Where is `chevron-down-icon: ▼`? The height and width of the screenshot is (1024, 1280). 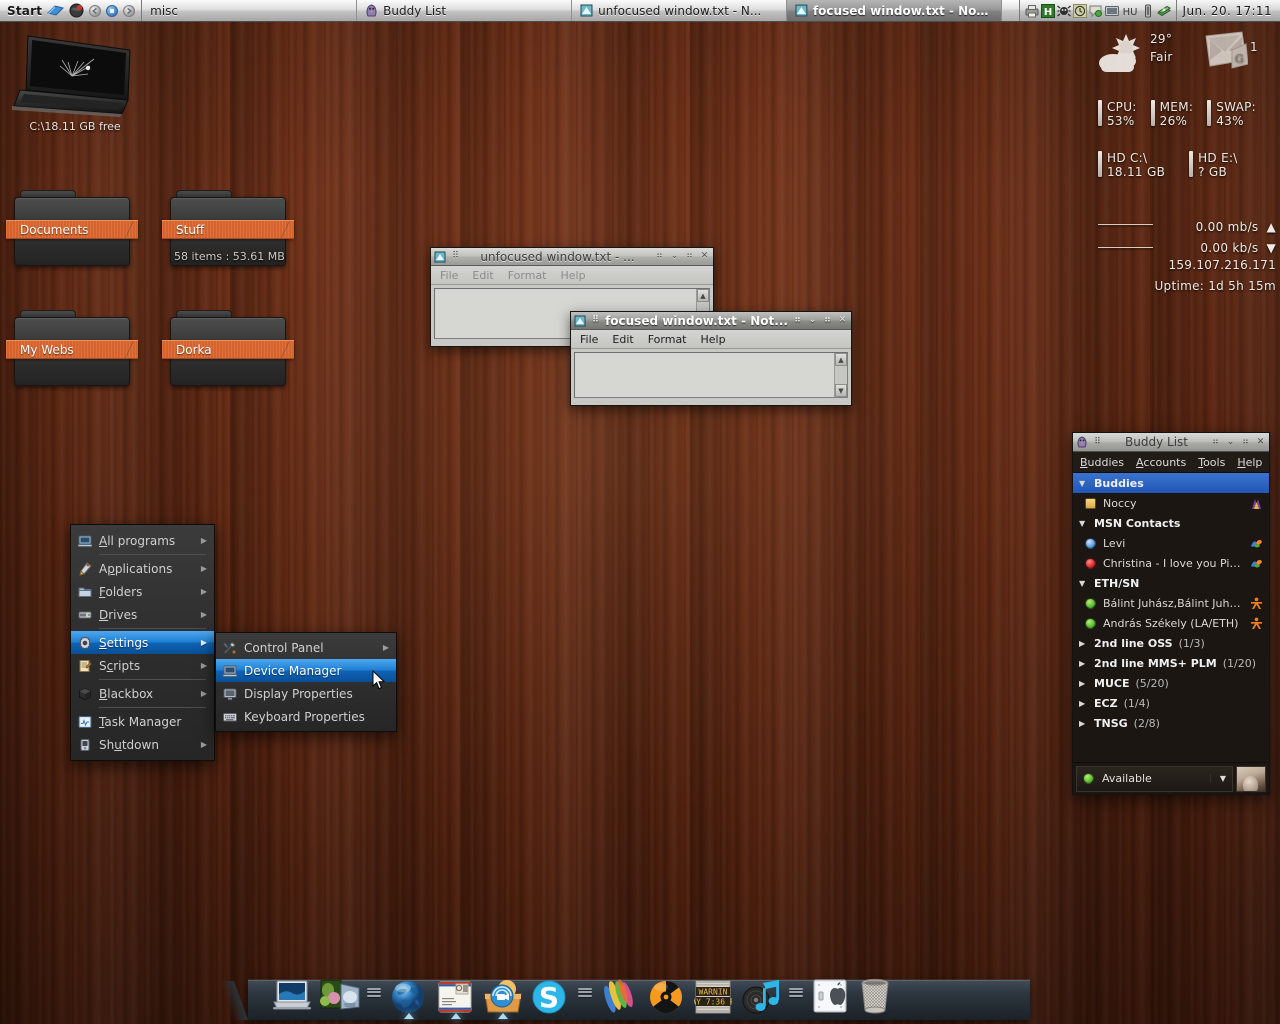 chevron-down-icon: ▼ is located at coordinates (1217, 778).